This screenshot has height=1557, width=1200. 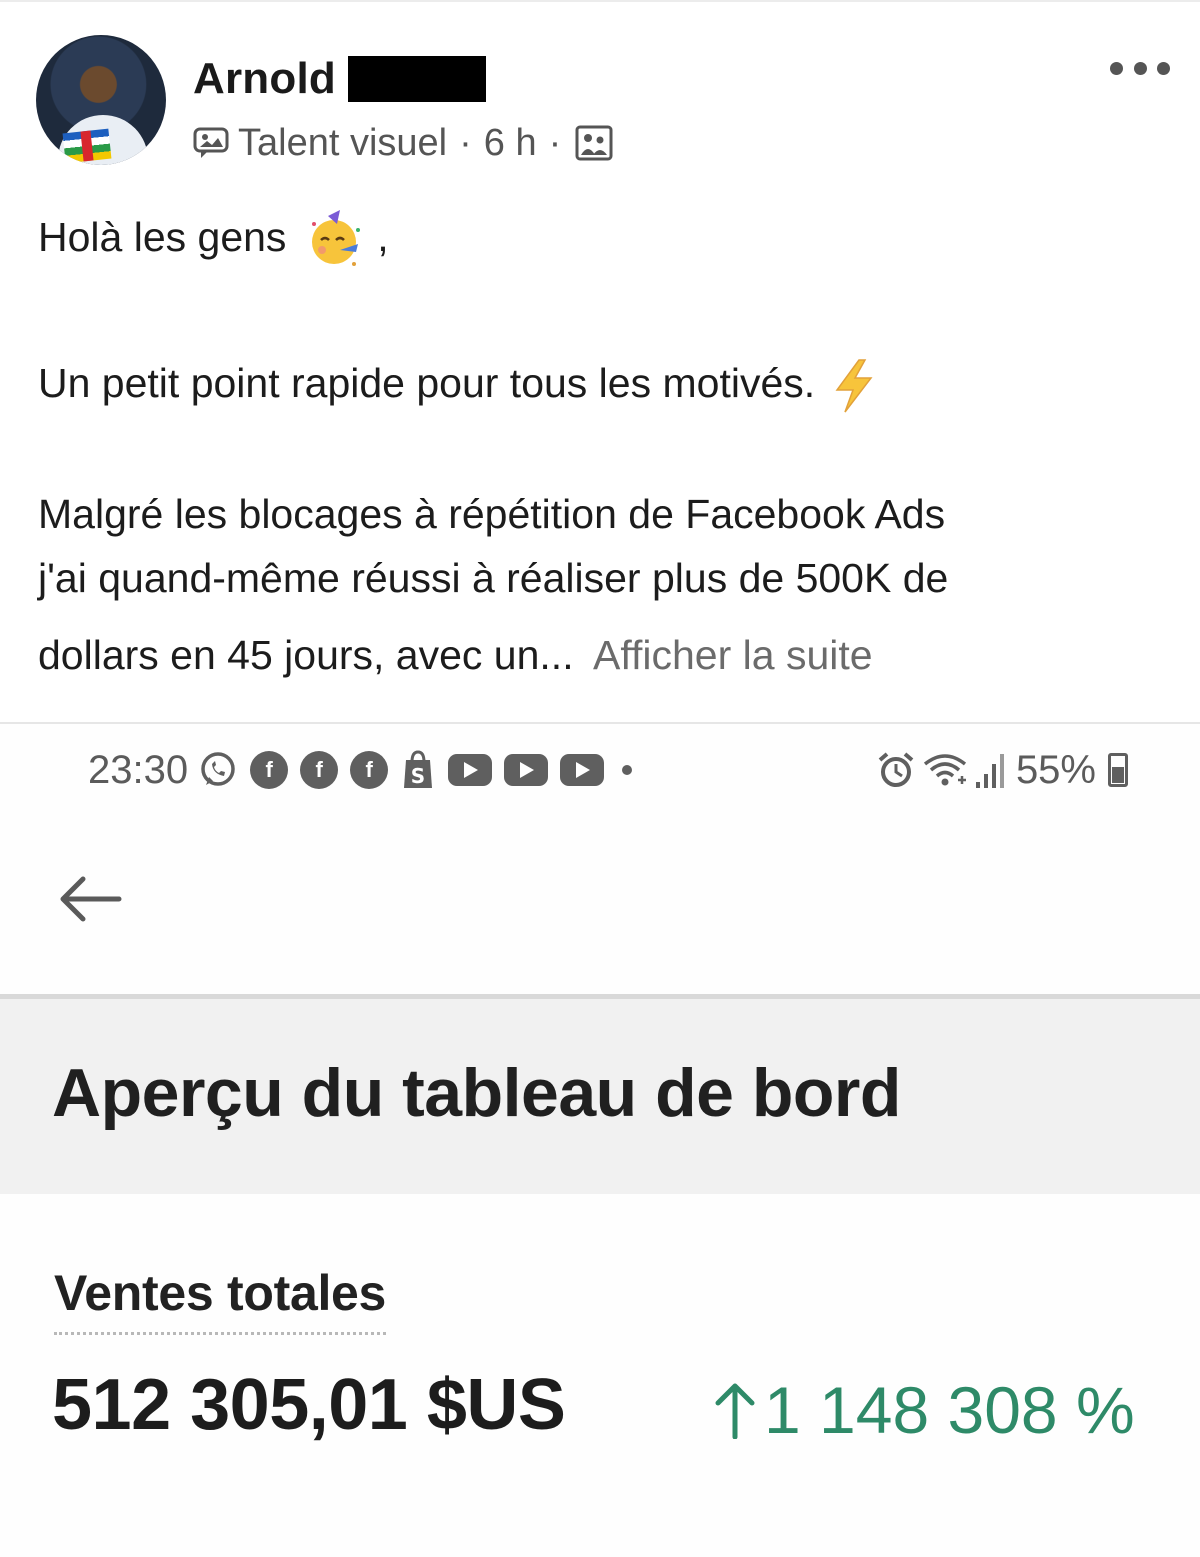 I want to click on back-arrow-icon, so click(x=90, y=899).